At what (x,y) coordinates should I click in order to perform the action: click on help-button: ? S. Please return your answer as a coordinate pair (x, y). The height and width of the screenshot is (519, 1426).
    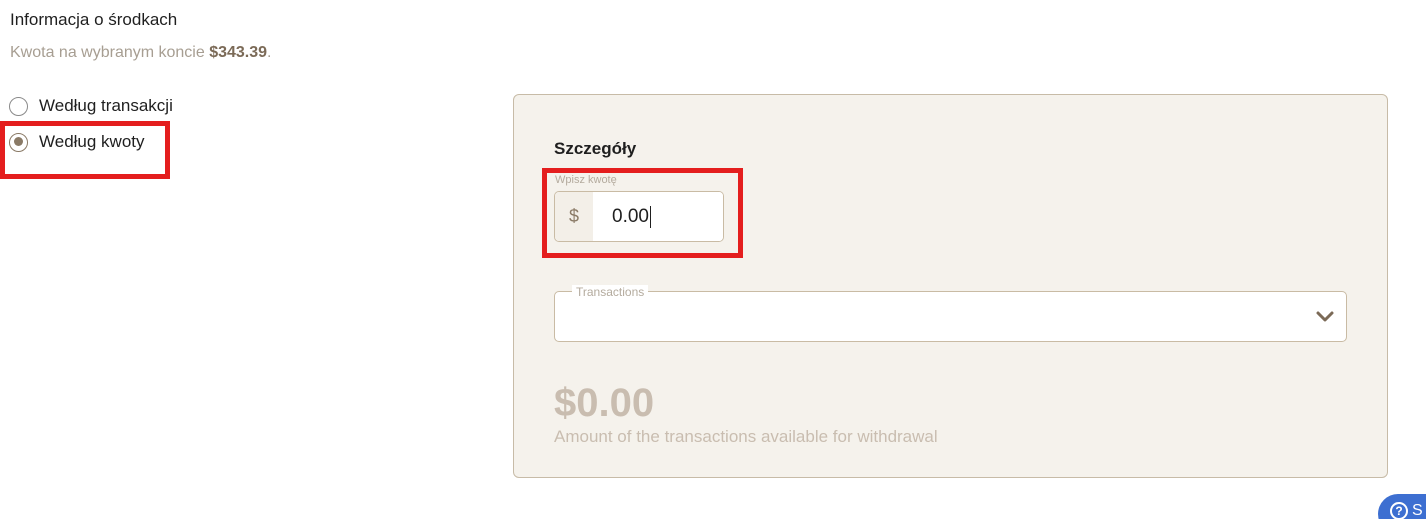
    Looking at the image, I should click on (1402, 506).